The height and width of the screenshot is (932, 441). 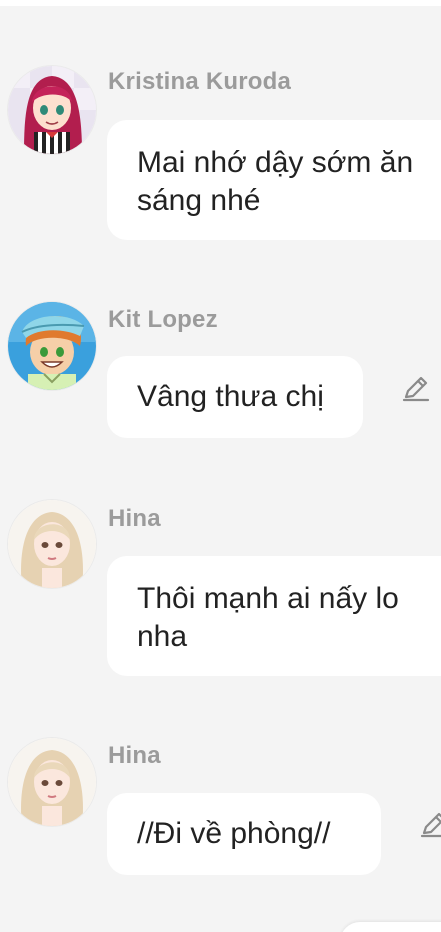 I want to click on top-bar-edge, so click(x=220, y=3).